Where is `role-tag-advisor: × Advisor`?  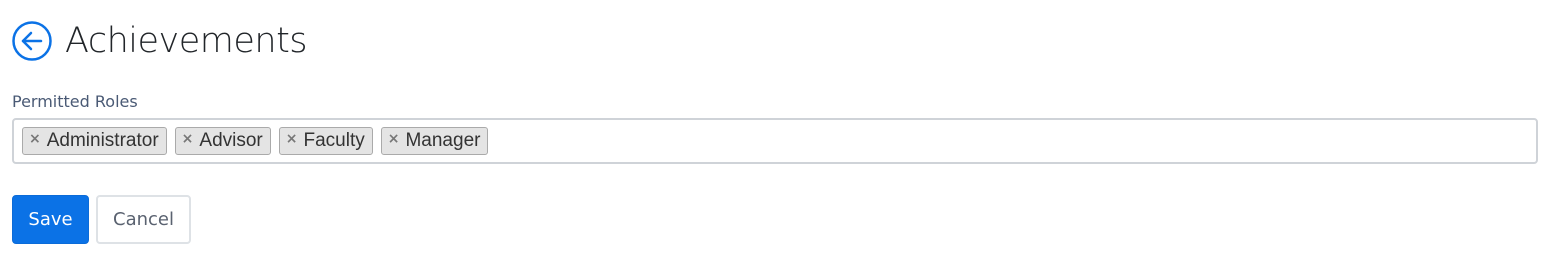
role-tag-advisor: × Advisor is located at coordinates (222, 141).